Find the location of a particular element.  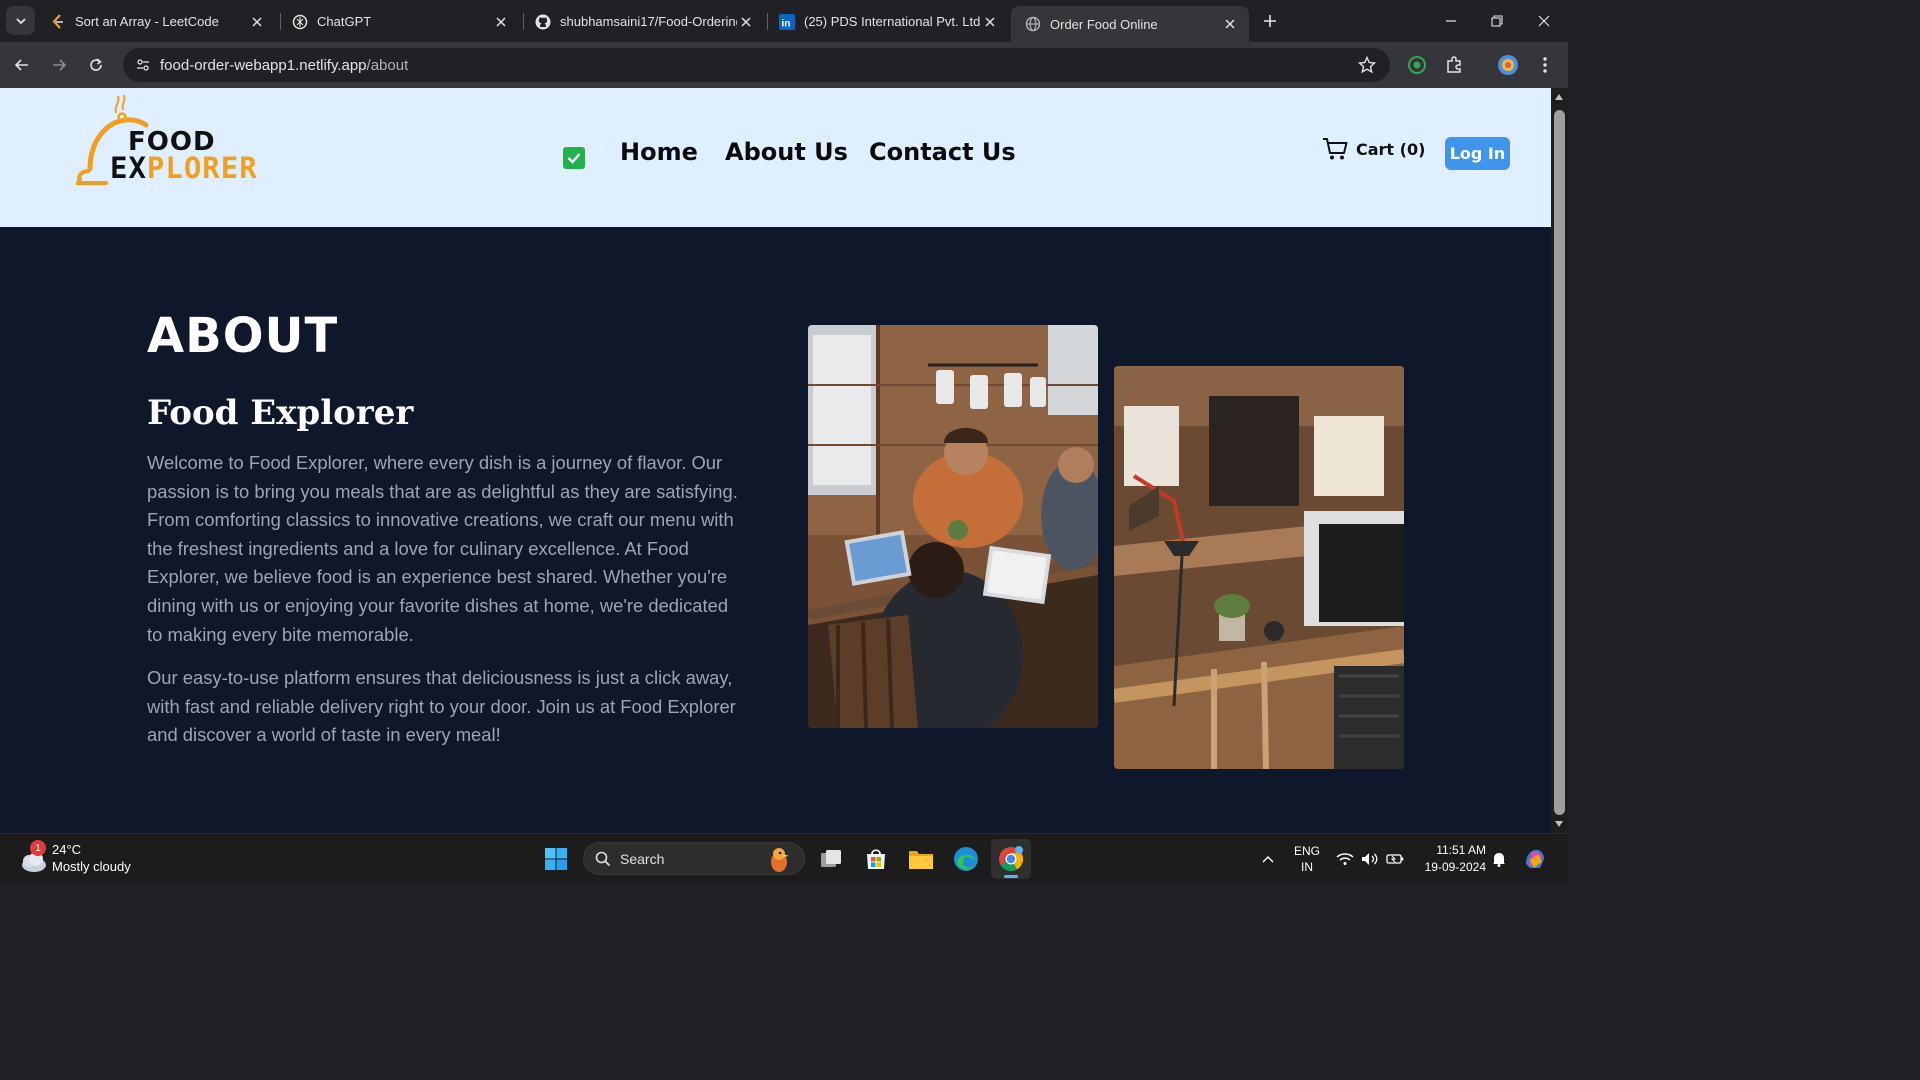

weather-condition: Mostly cloudy is located at coordinates (91, 866).